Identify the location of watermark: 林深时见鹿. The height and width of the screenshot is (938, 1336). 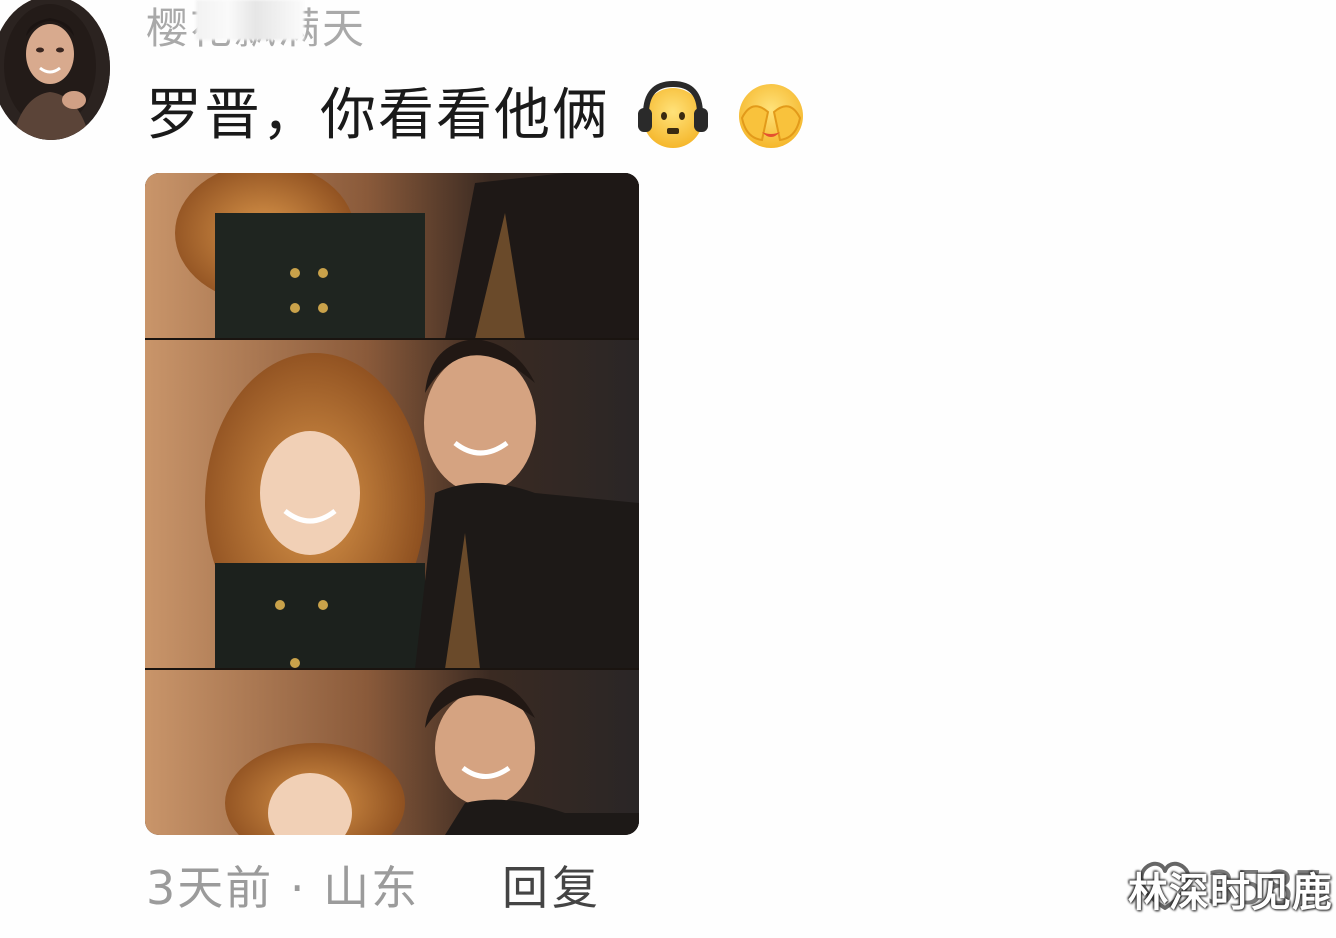
(1230, 893).